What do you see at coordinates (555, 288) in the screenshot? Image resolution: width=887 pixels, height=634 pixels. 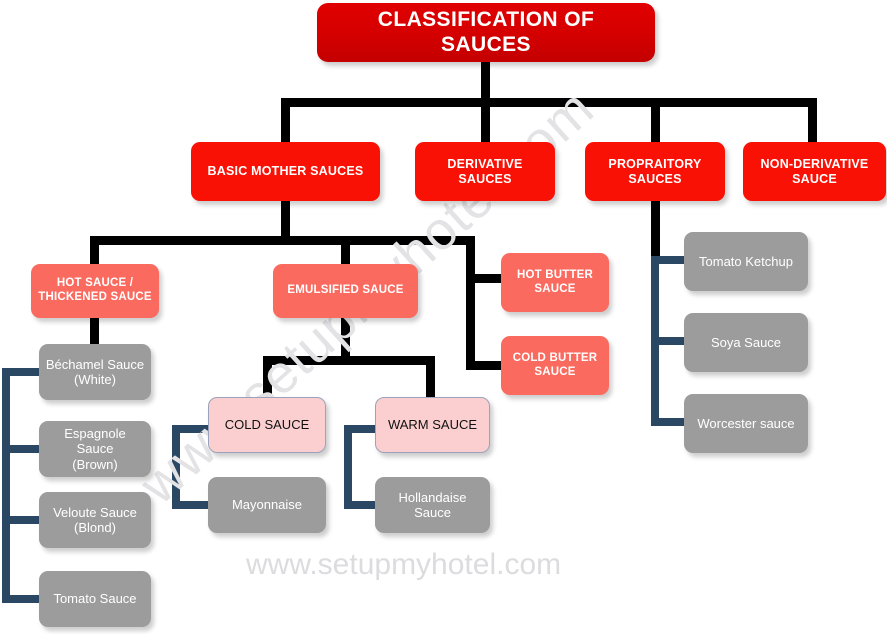 I see `hot-butter-sauce-line-2: SAUCE` at bounding box center [555, 288].